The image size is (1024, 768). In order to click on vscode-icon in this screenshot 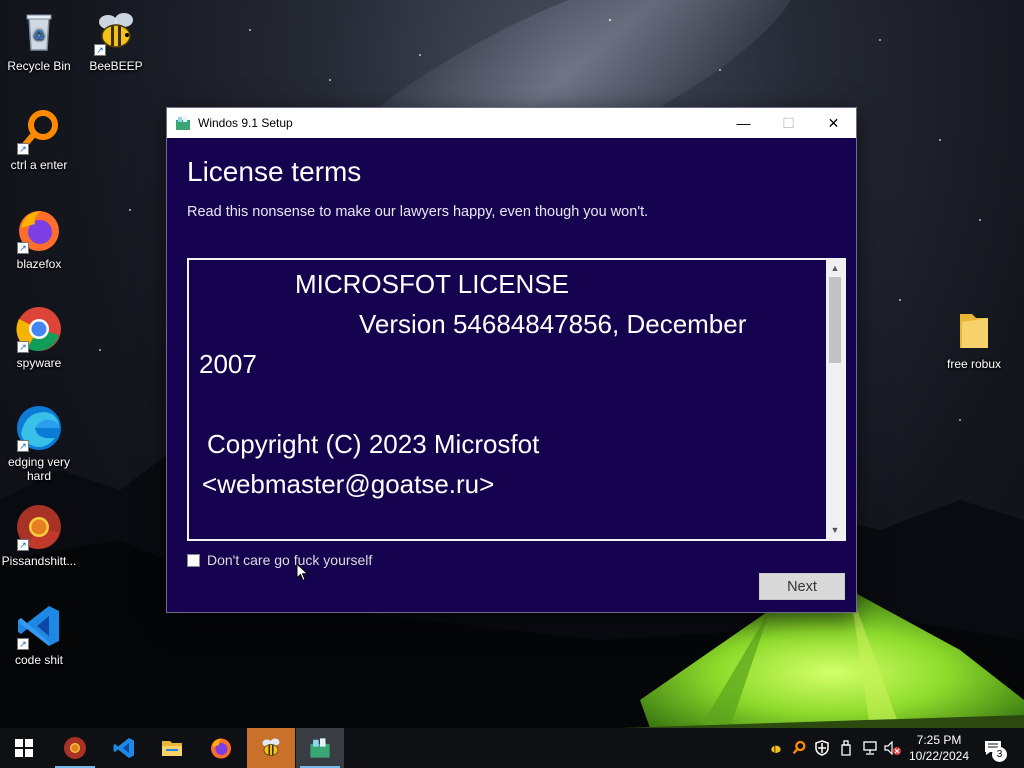, I will do `click(123, 748)`.